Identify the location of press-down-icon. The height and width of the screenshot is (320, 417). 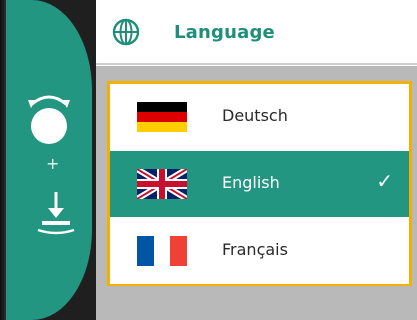
(56, 213).